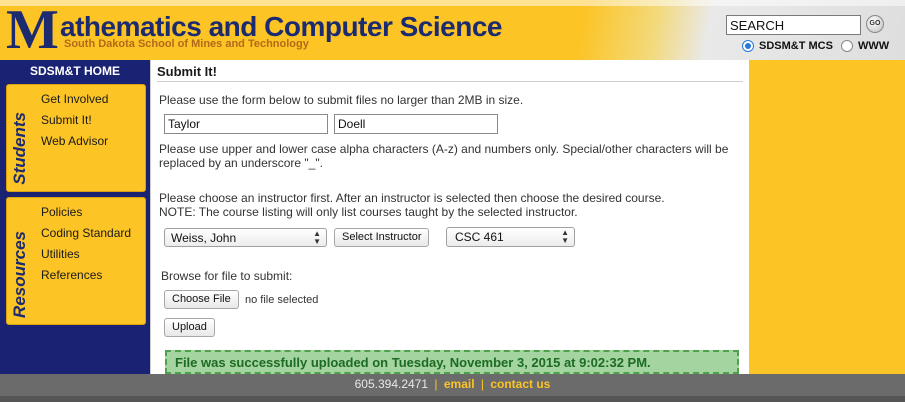 The image size is (905, 402). I want to click on instructor-select: Weiss, John ▲ ▼, so click(245, 237).